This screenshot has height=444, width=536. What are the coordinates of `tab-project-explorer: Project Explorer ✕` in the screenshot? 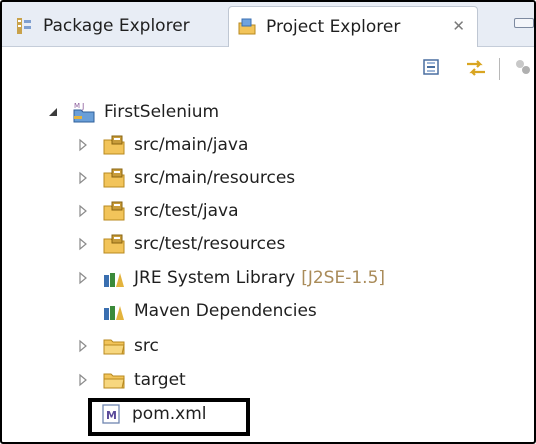 It's located at (353, 26).